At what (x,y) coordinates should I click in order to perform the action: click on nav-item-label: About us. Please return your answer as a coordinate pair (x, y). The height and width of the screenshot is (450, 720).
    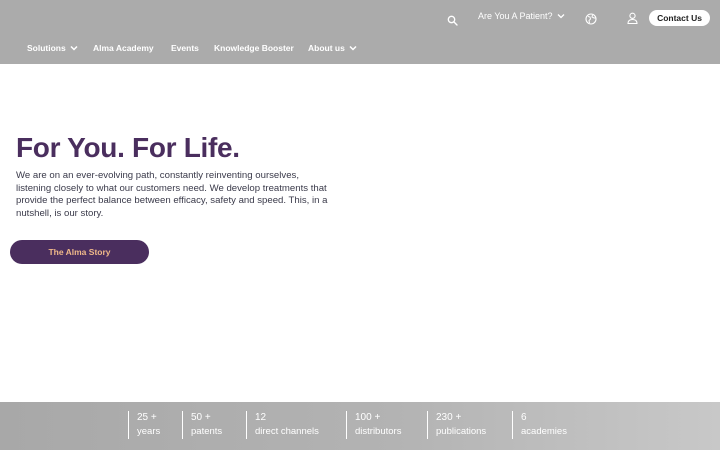
    Looking at the image, I should click on (326, 48).